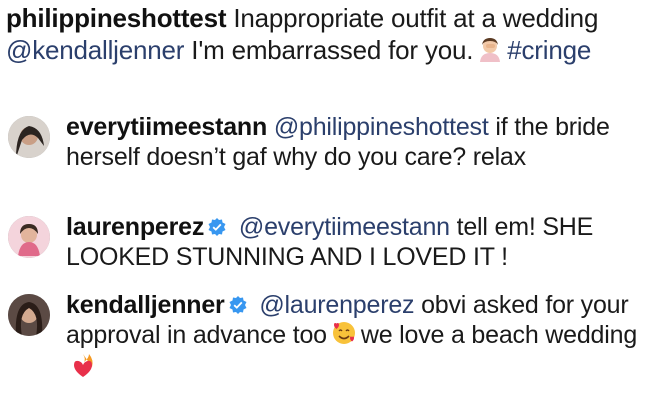 The image size is (650, 402). I want to click on comment-body-part-2: we love a beach wedding, so click(499, 335).